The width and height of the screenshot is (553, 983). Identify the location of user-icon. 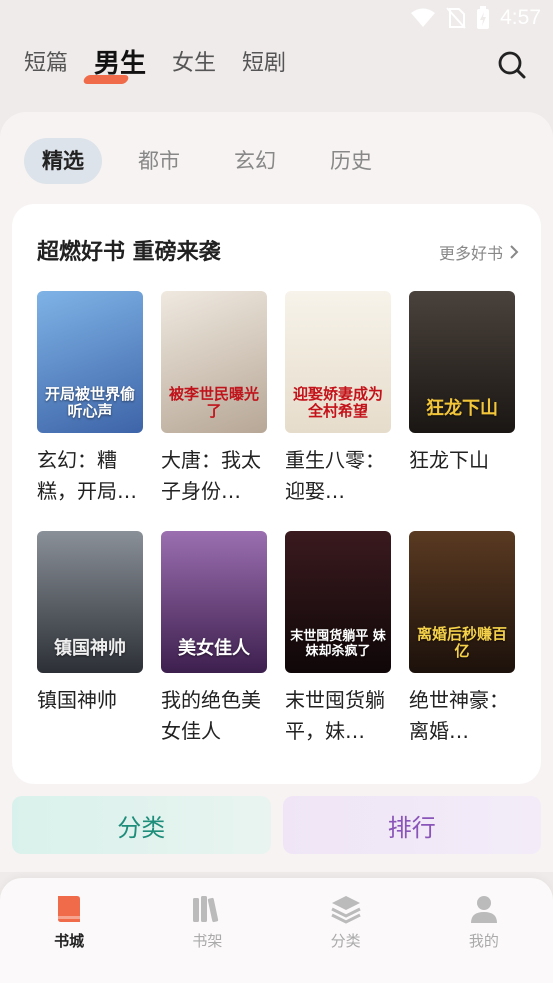
(483, 909).